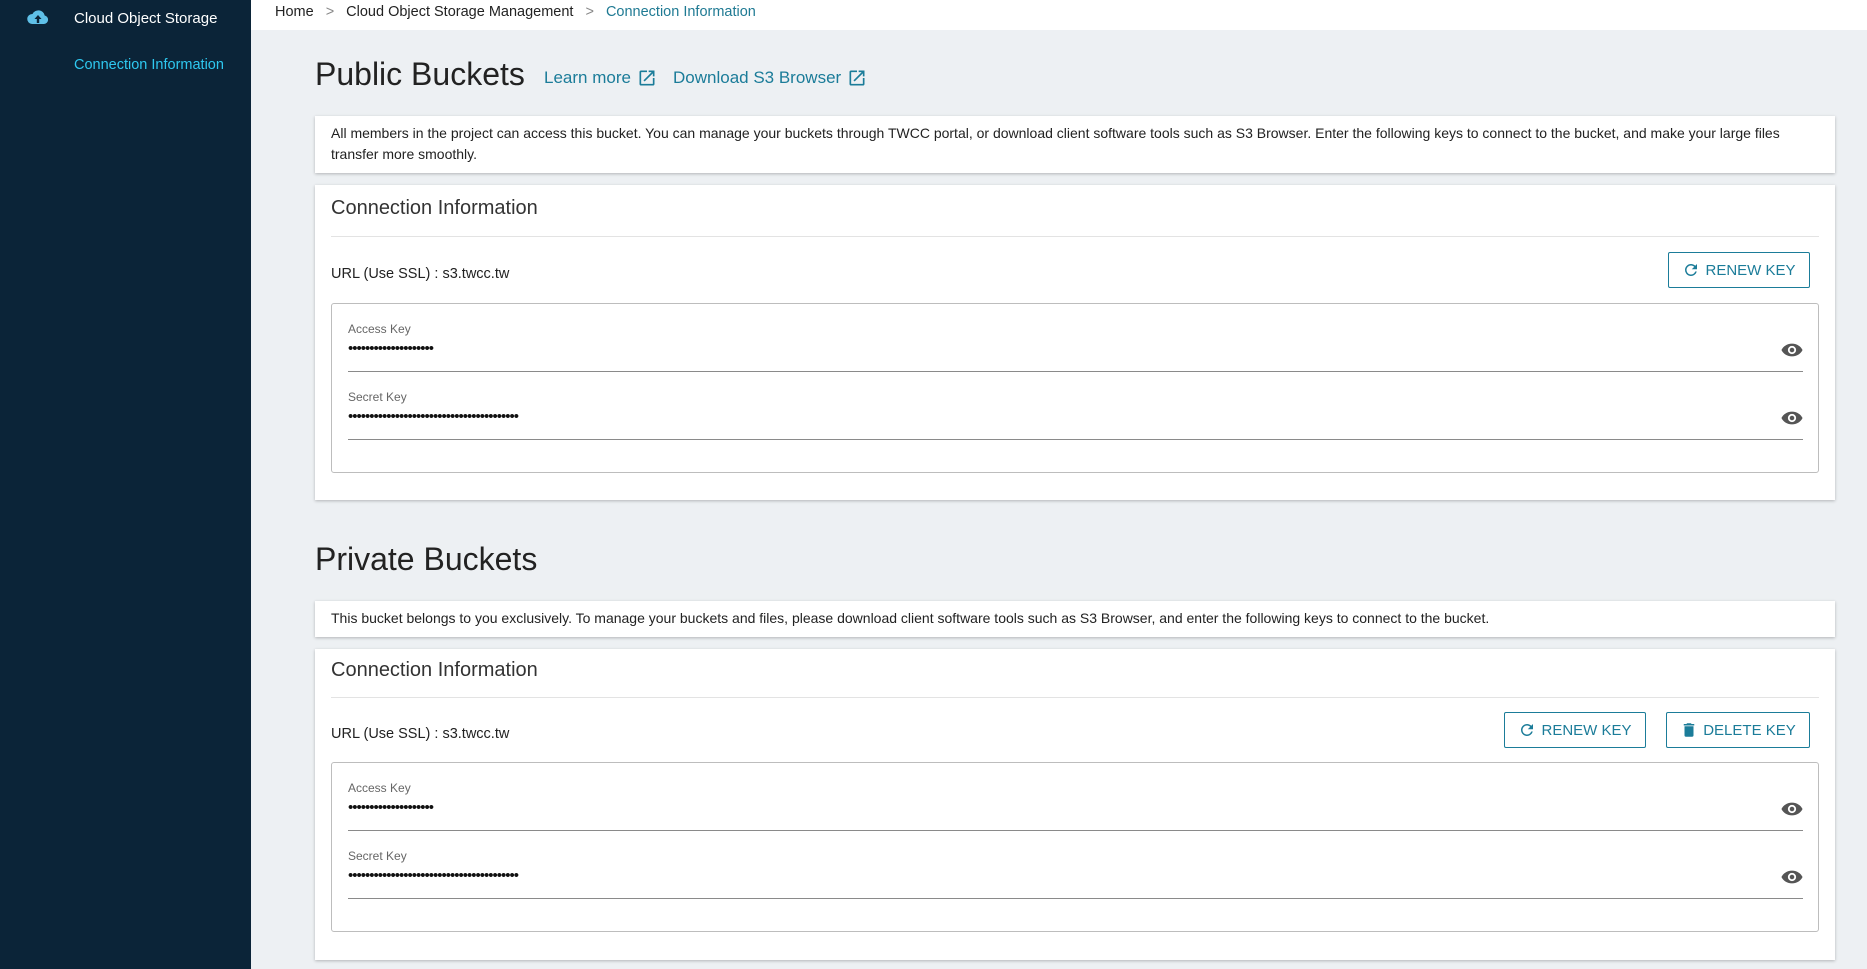 The height and width of the screenshot is (969, 1867). Describe the element at coordinates (434, 208) in the screenshot. I see `public-connection-title: Connection Information` at that location.